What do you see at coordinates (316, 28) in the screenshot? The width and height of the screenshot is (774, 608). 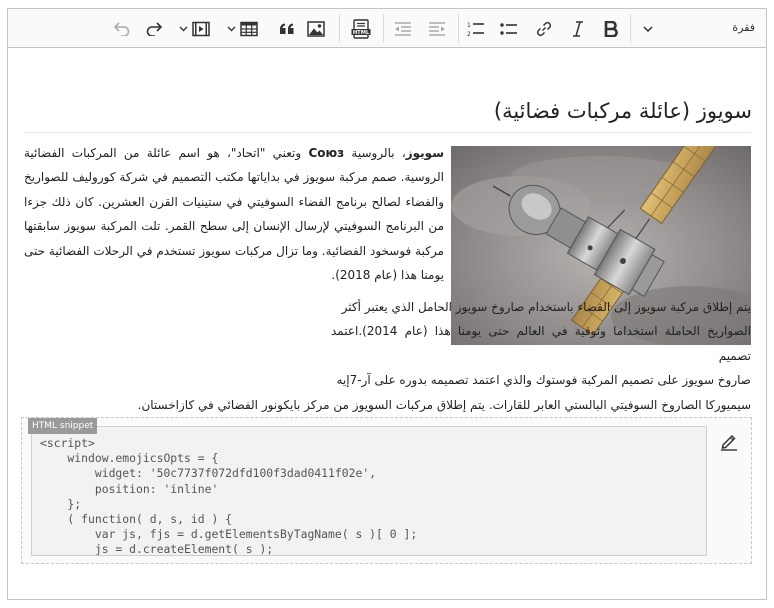 I see `image-icon` at bounding box center [316, 28].